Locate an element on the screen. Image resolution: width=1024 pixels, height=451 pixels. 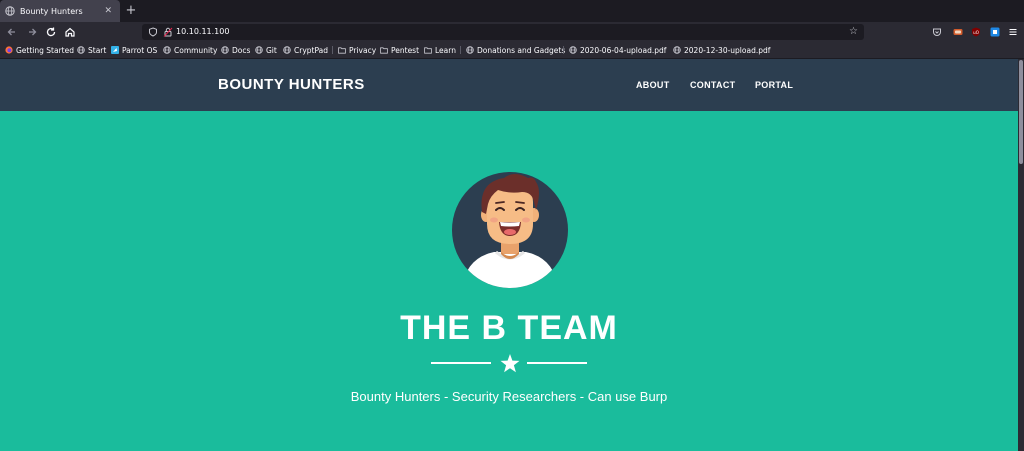
bookmark-cryptpad: CryptPad is located at coordinates (305, 50).